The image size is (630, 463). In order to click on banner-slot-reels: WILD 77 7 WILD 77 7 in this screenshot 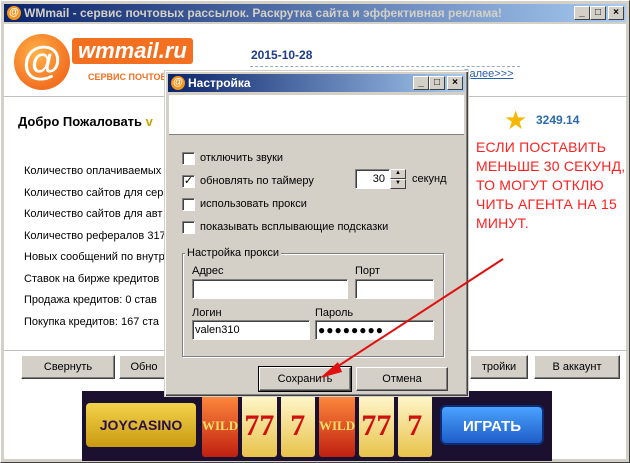, I will do `click(317, 426)`.